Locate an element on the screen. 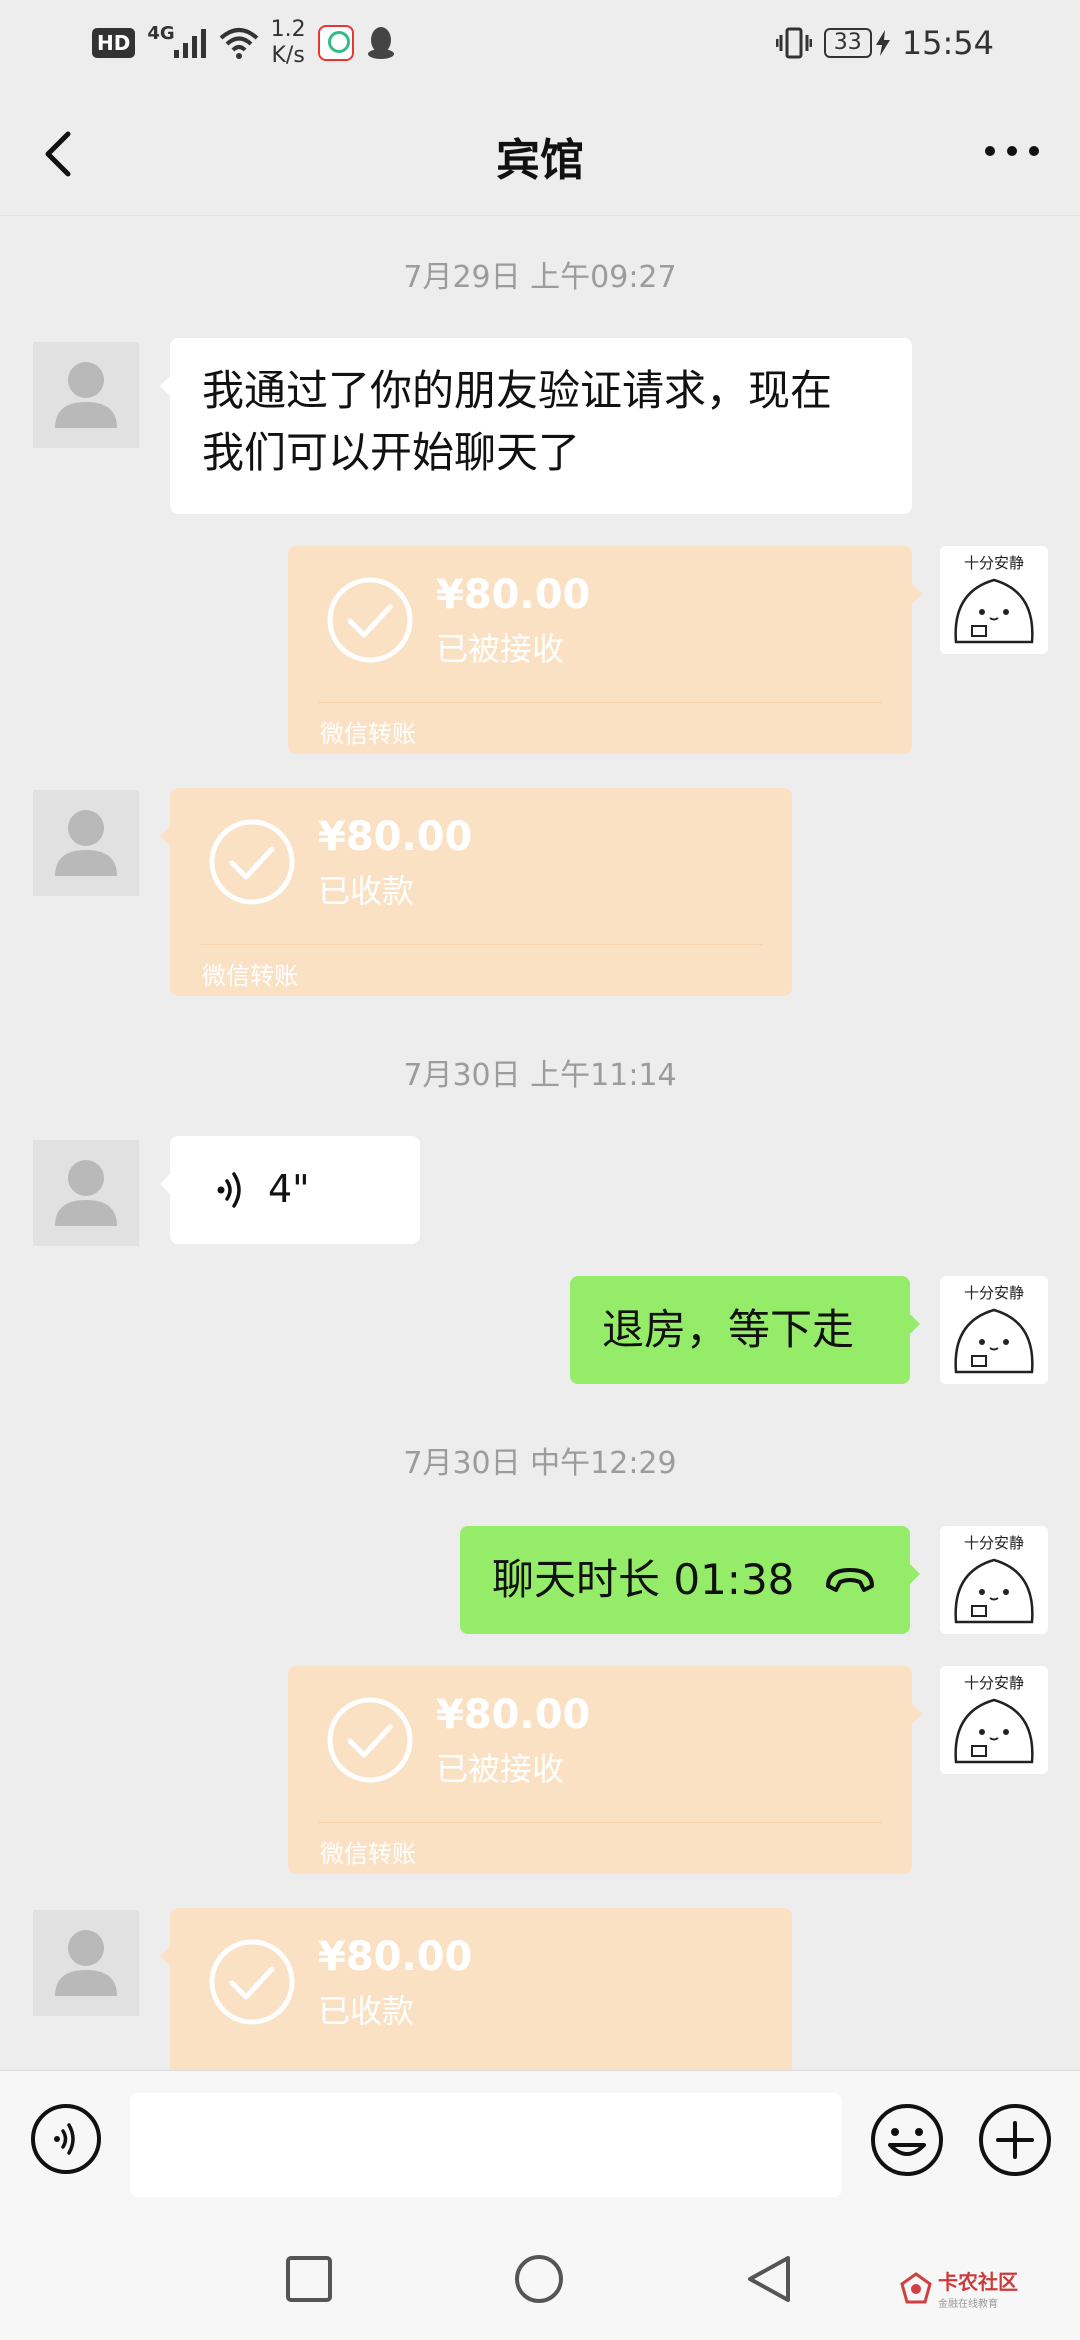 Image resolution: width=1080 pixels, height=2340 pixels. network-speed: 1.2 K/s is located at coordinates (288, 43).